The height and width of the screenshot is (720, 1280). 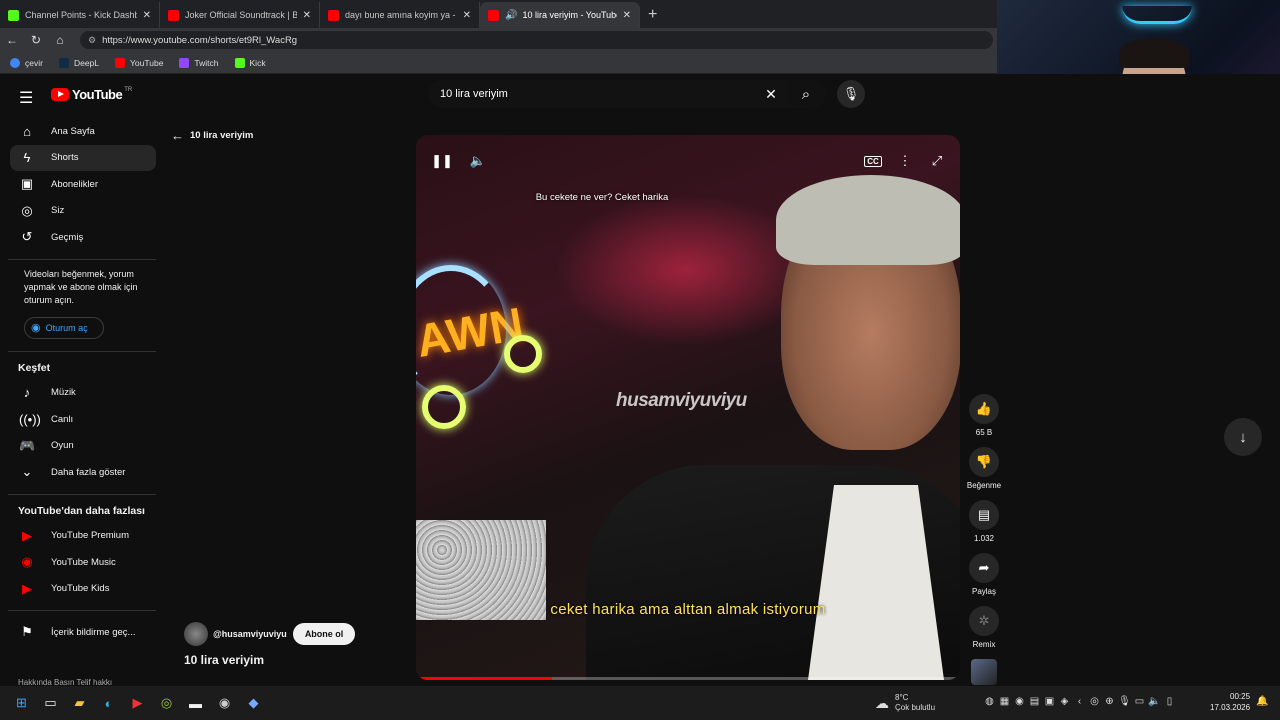 What do you see at coordinates (511, 15) in the screenshot?
I see `audio-playing-icon: 🔊` at bounding box center [511, 15].